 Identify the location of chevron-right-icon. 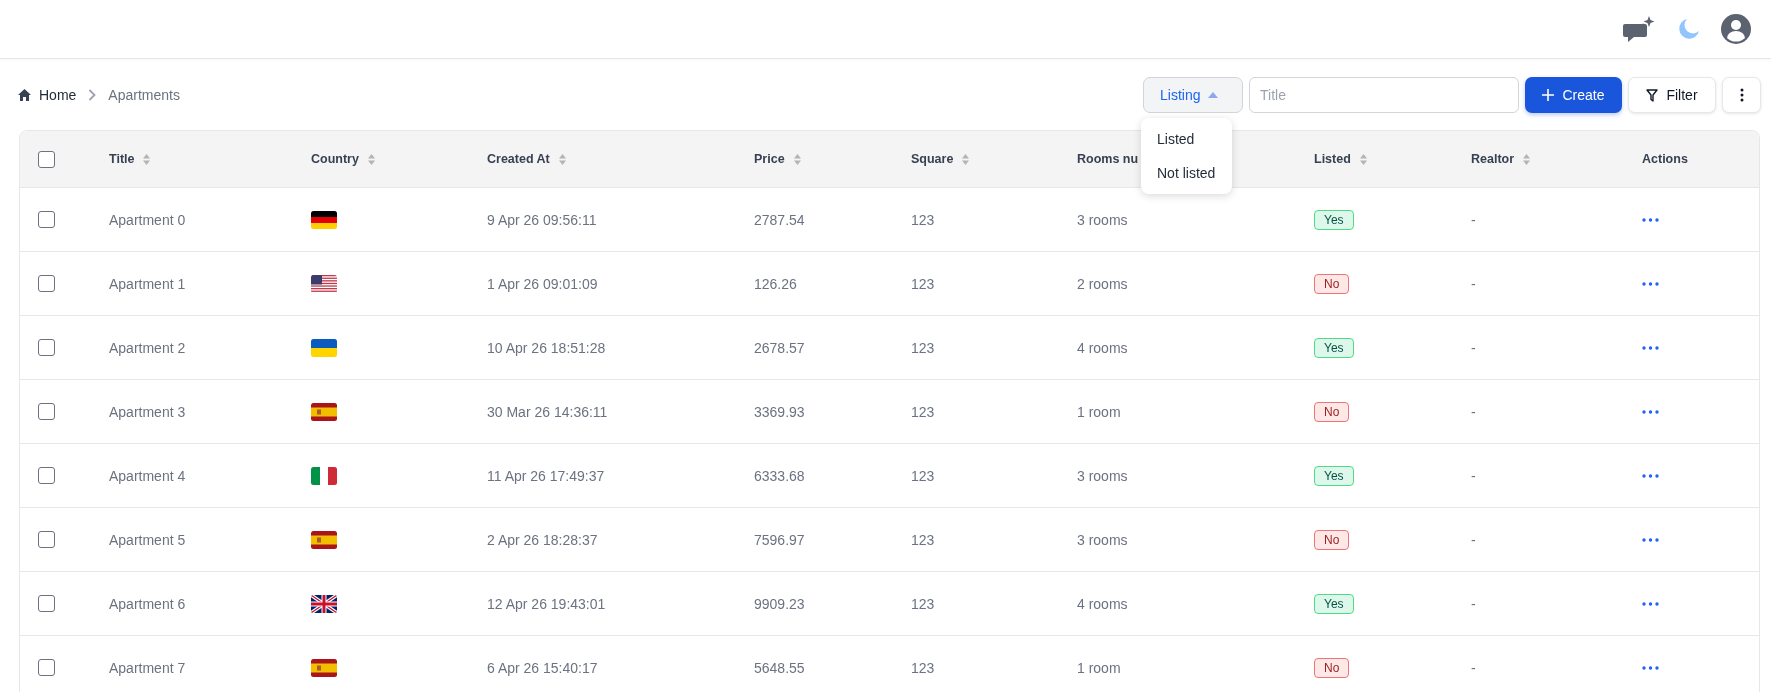
(92, 95).